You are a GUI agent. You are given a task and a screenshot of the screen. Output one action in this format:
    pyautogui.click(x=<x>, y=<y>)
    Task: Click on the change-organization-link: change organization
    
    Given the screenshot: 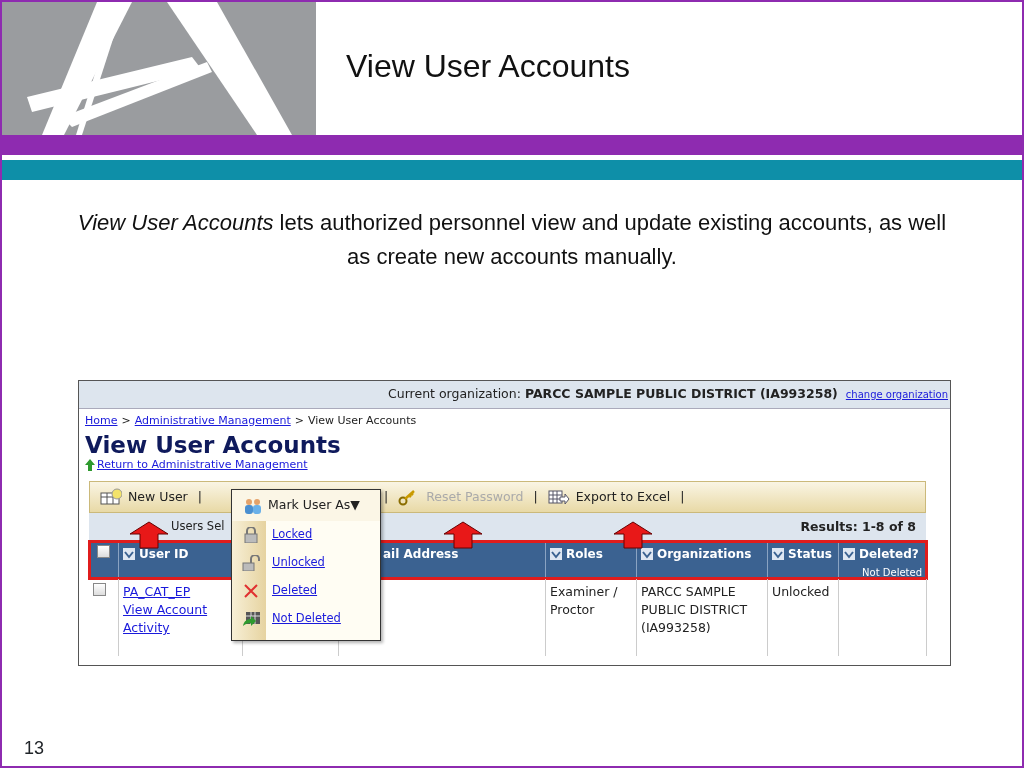 What is the action you would take?
    pyautogui.click(x=896, y=394)
    